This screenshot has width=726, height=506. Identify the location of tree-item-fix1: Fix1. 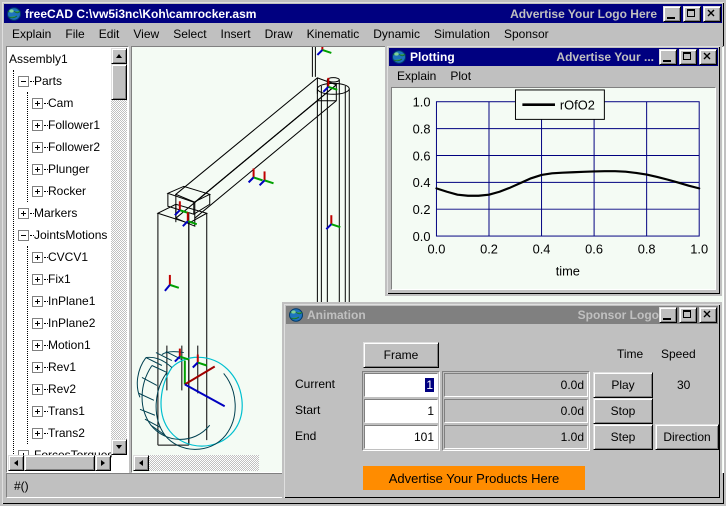
(60, 279).